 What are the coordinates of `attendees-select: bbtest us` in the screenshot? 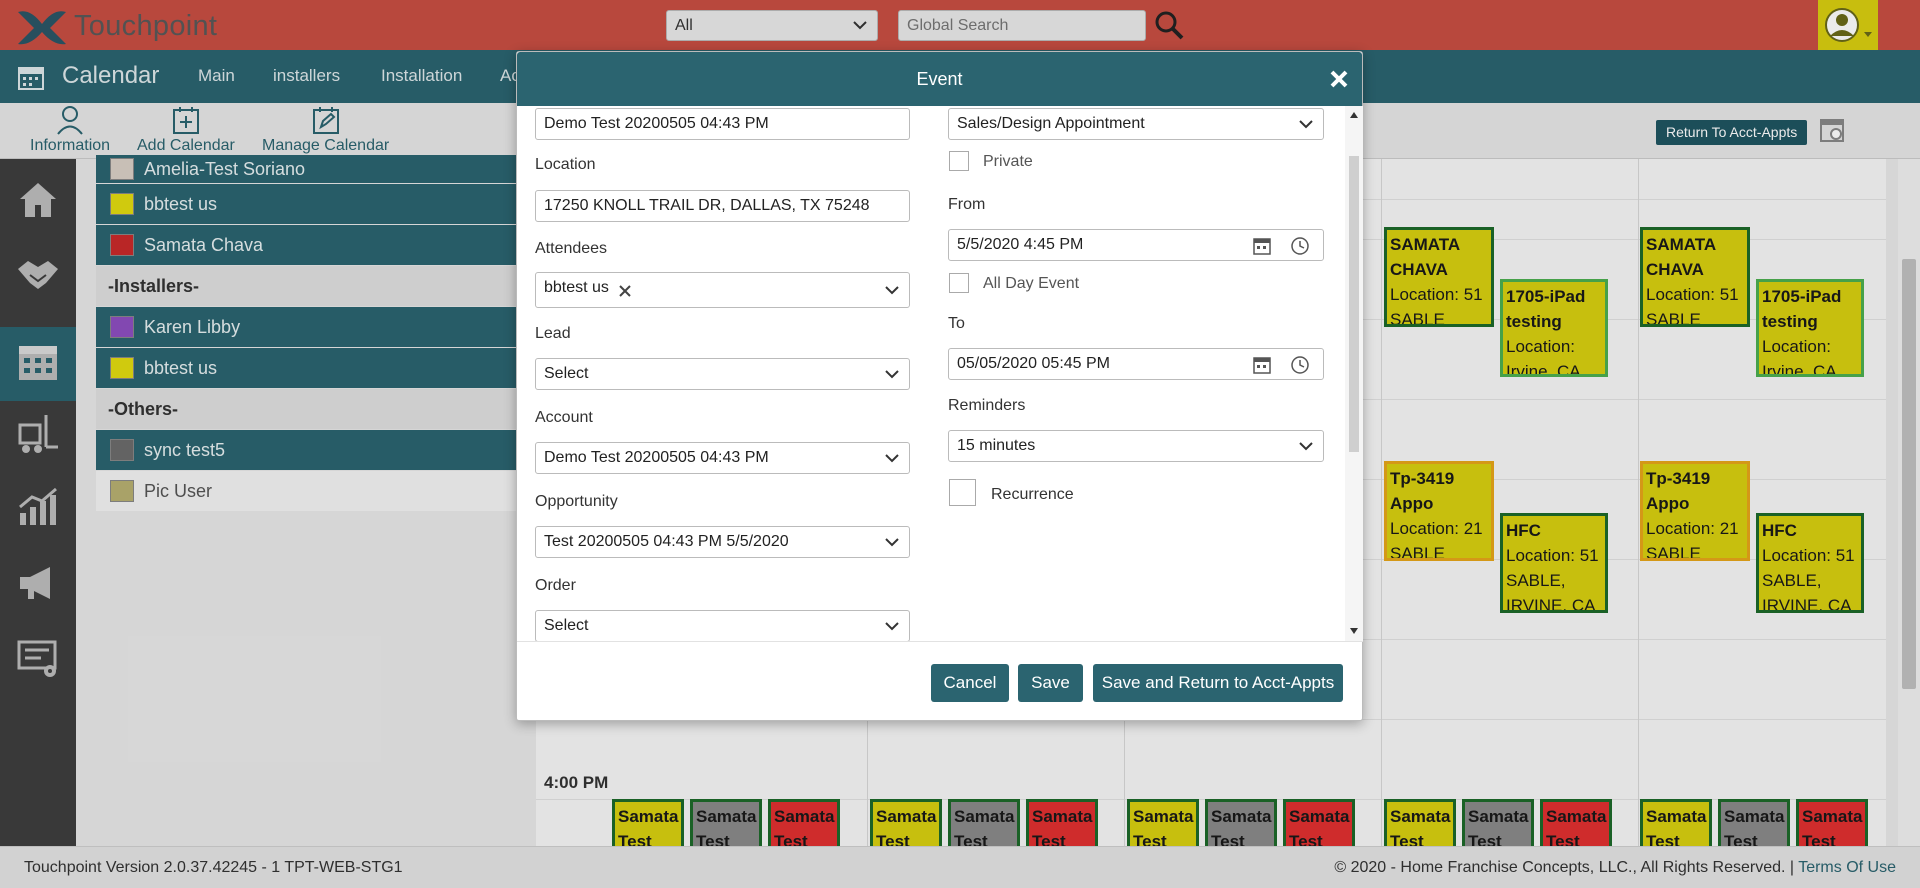 It's located at (722, 290).